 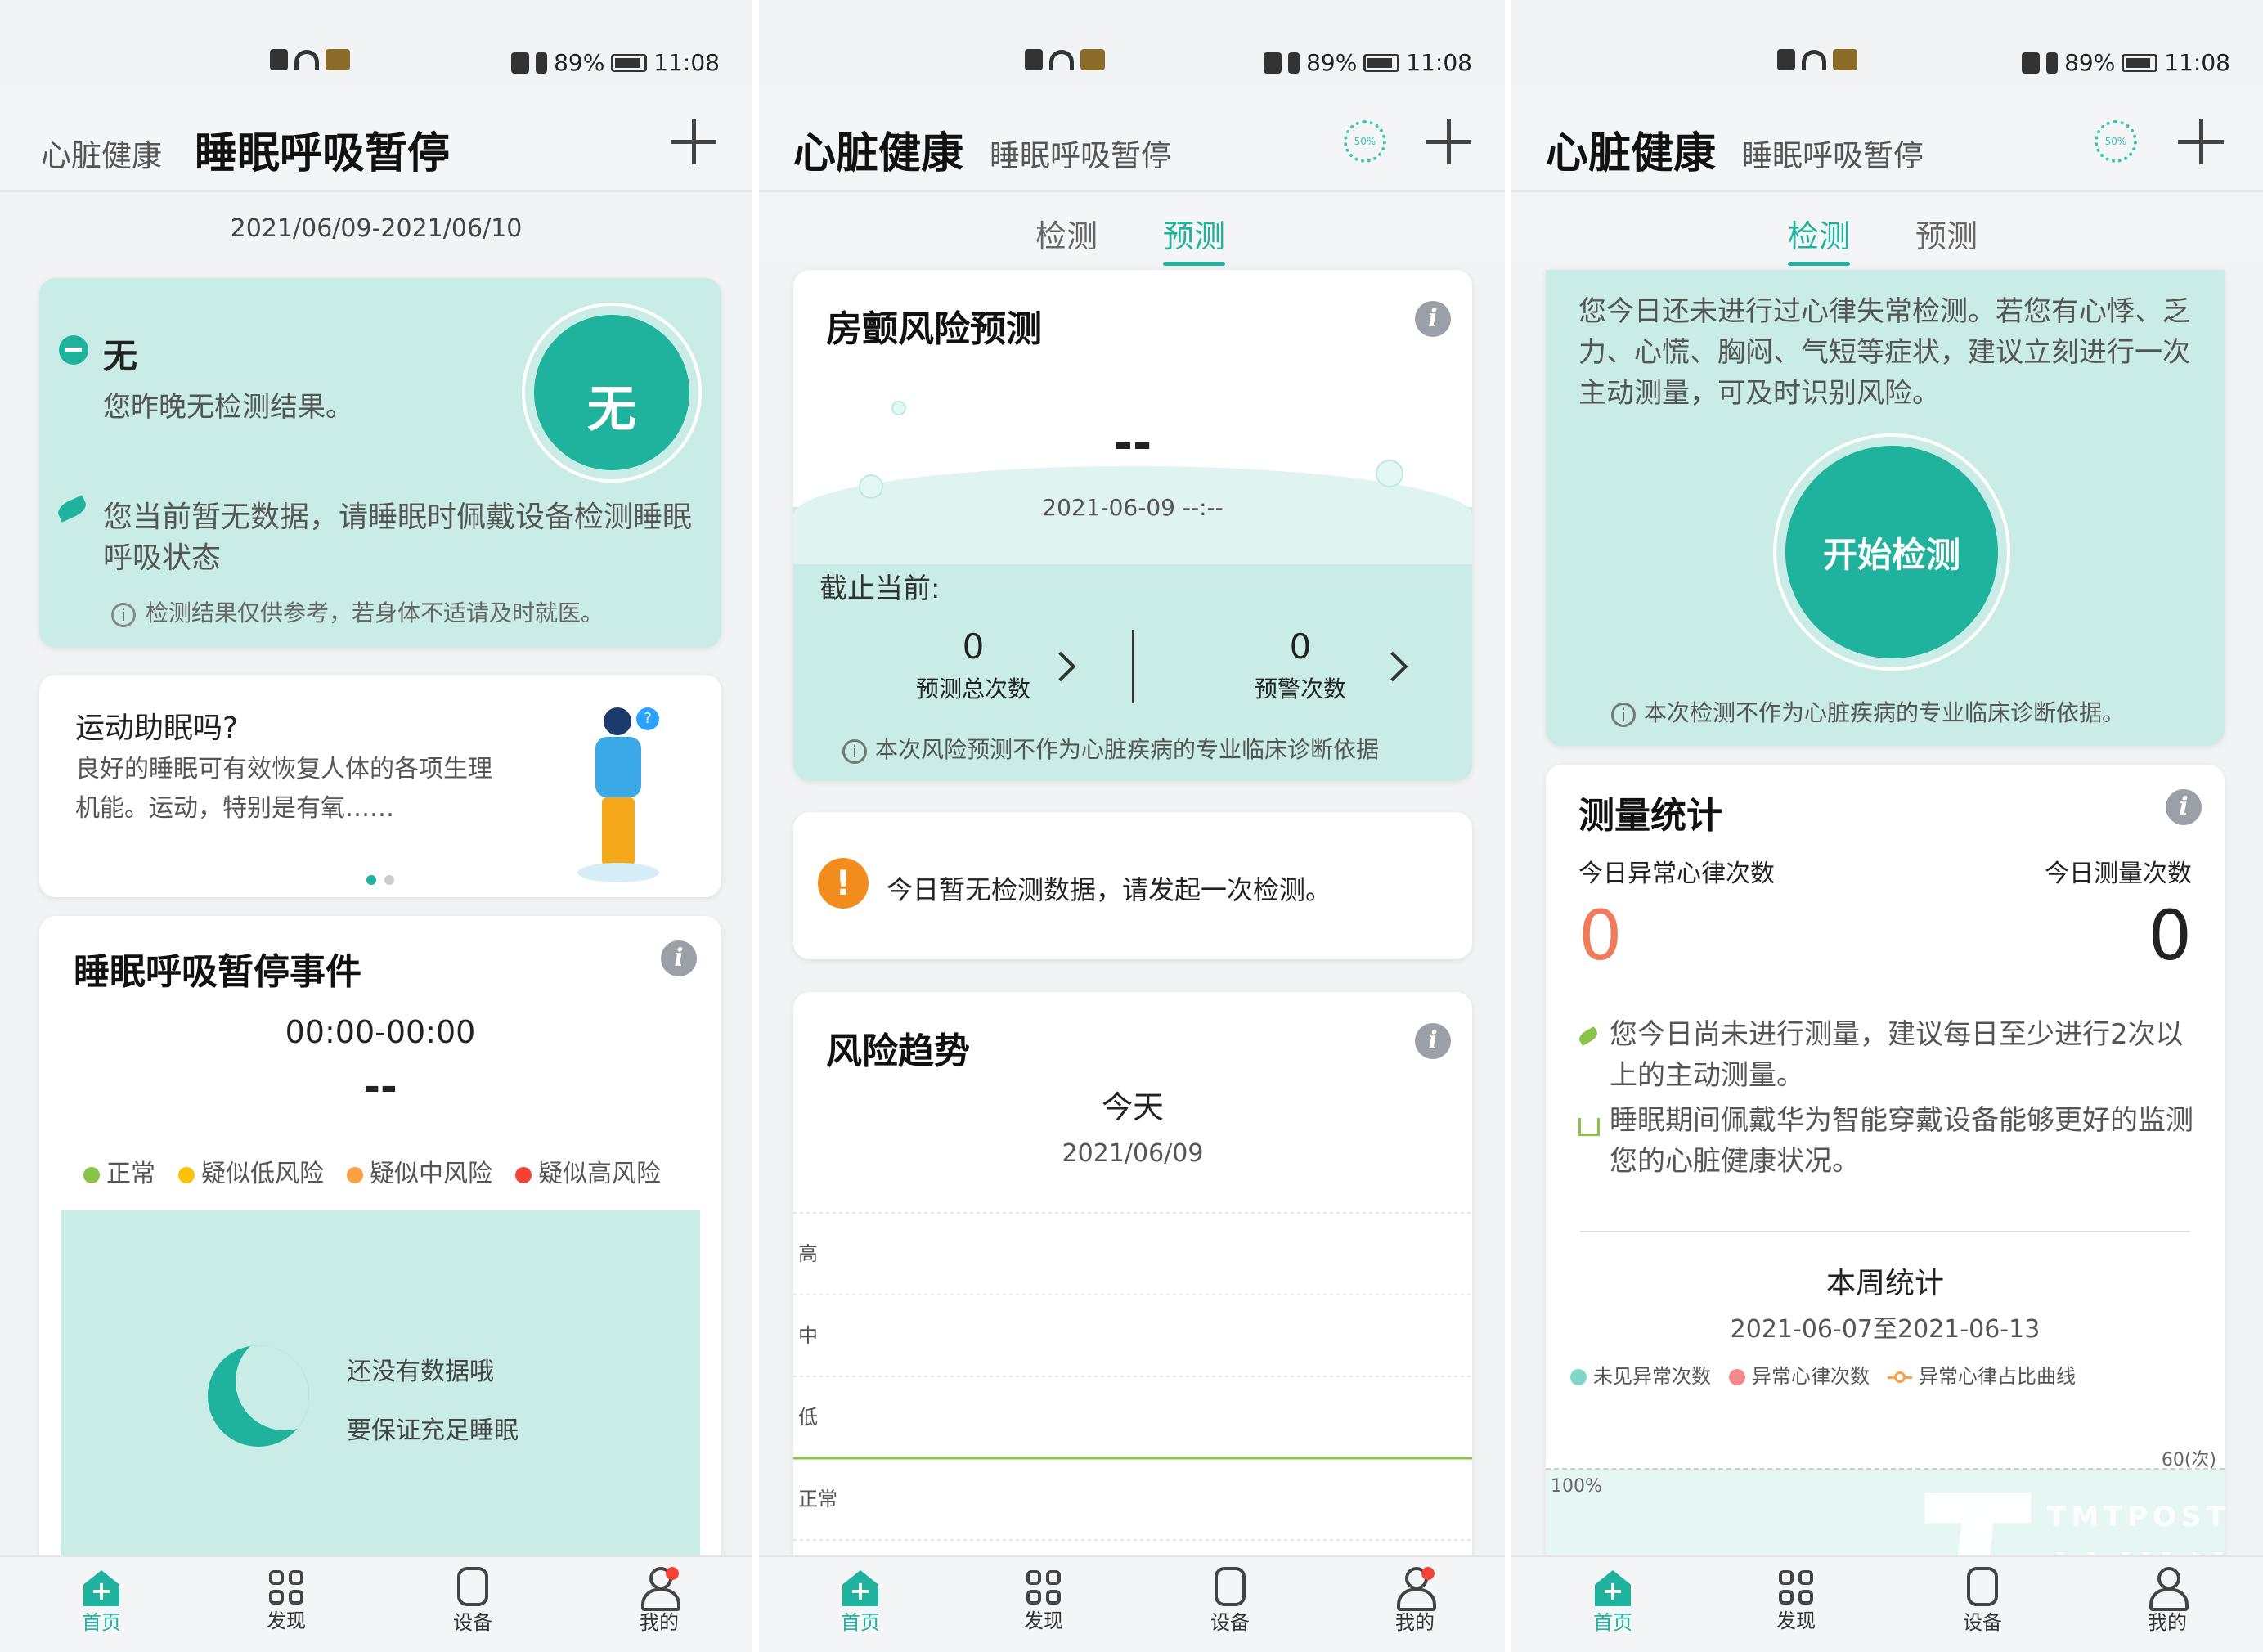 I want to click on subtabs: 检测 预测, so click(x=1132, y=231).